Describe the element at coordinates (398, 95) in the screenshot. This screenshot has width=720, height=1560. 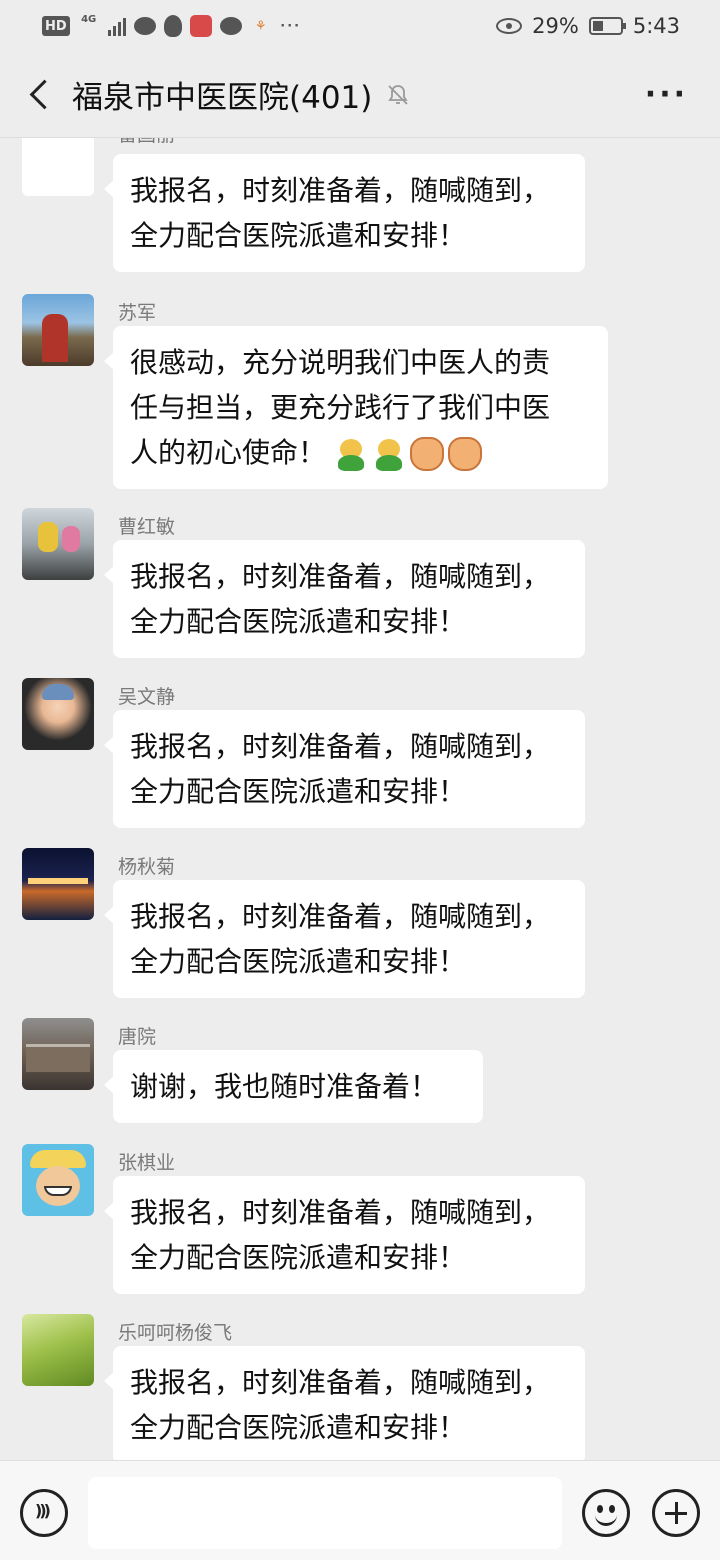
I see `mute-bell-icon` at that location.